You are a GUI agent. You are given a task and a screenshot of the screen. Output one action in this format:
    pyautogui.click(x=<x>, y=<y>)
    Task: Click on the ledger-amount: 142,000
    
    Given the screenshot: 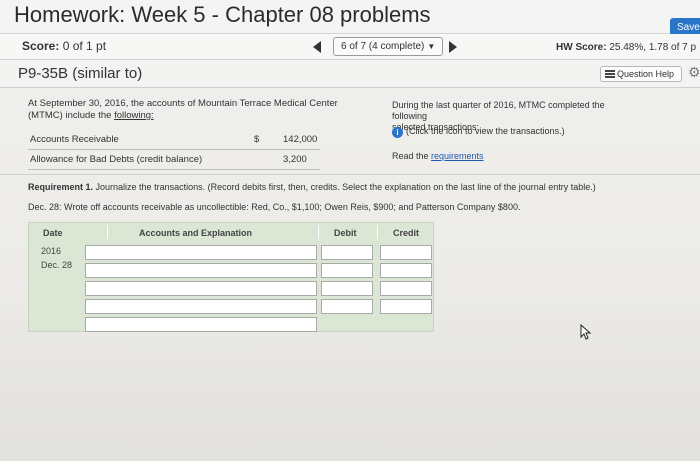 What is the action you would take?
    pyautogui.click(x=300, y=139)
    